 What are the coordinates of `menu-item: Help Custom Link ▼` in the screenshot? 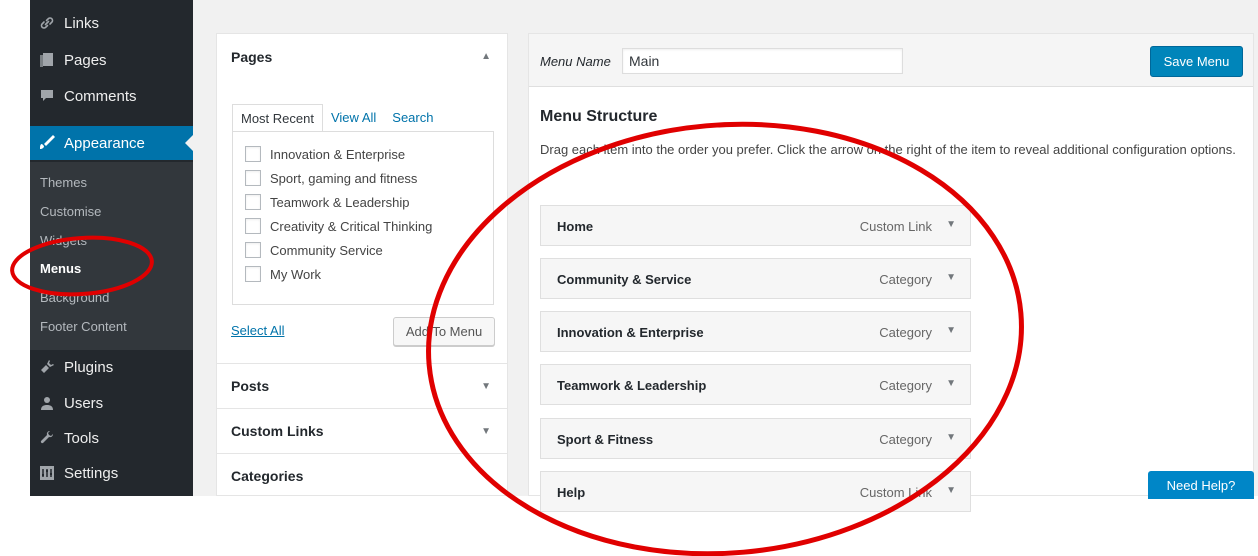 It's located at (755, 491).